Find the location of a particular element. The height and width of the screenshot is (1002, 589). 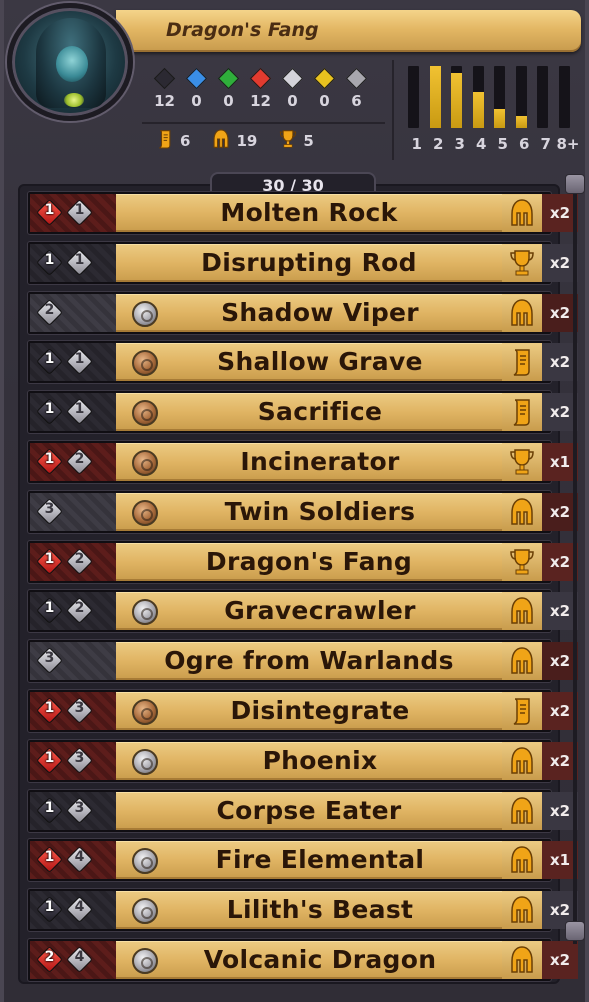

mana-curve-label: 8+ is located at coordinates (568, 144).